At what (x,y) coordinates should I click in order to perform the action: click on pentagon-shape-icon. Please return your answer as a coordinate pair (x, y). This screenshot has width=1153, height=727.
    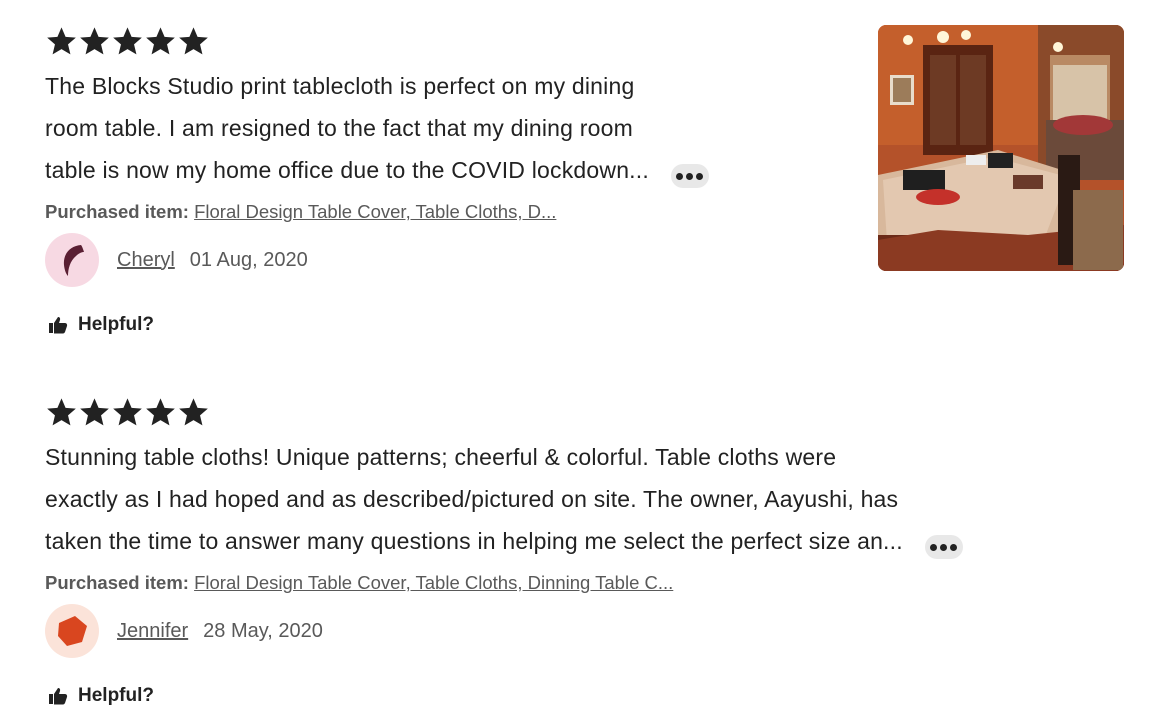
    Looking at the image, I should click on (72, 631).